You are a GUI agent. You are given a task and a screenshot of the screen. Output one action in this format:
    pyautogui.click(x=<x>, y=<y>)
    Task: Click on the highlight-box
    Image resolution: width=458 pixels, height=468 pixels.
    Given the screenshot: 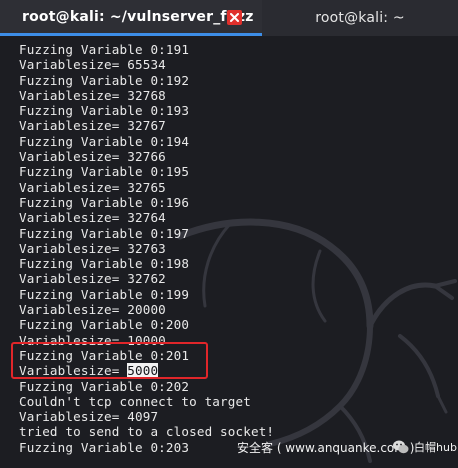 What is the action you would take?
    pyautogui.click(x=109, y=360)
    